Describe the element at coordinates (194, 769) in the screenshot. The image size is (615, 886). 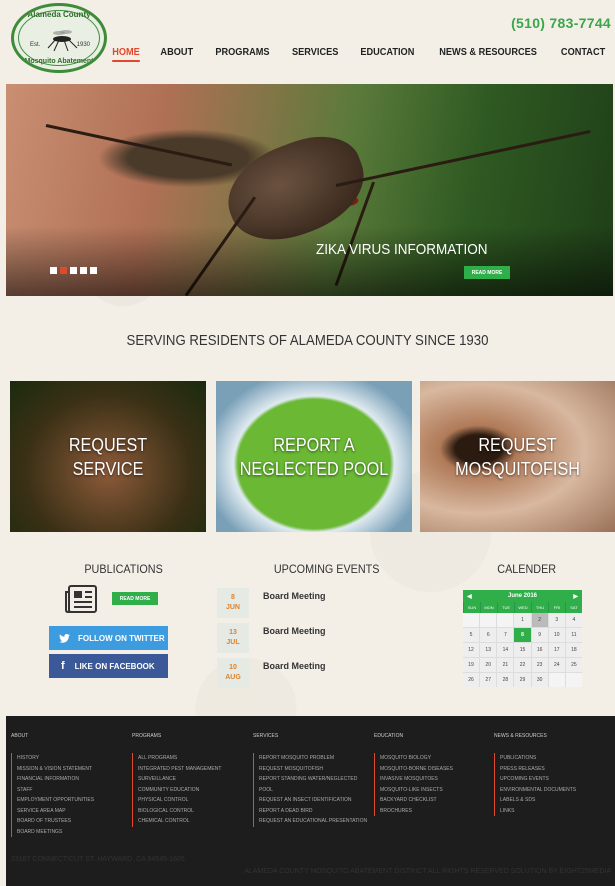
I see `footer-link: INTEGRATED PEST MANAGEMENT` at that location.